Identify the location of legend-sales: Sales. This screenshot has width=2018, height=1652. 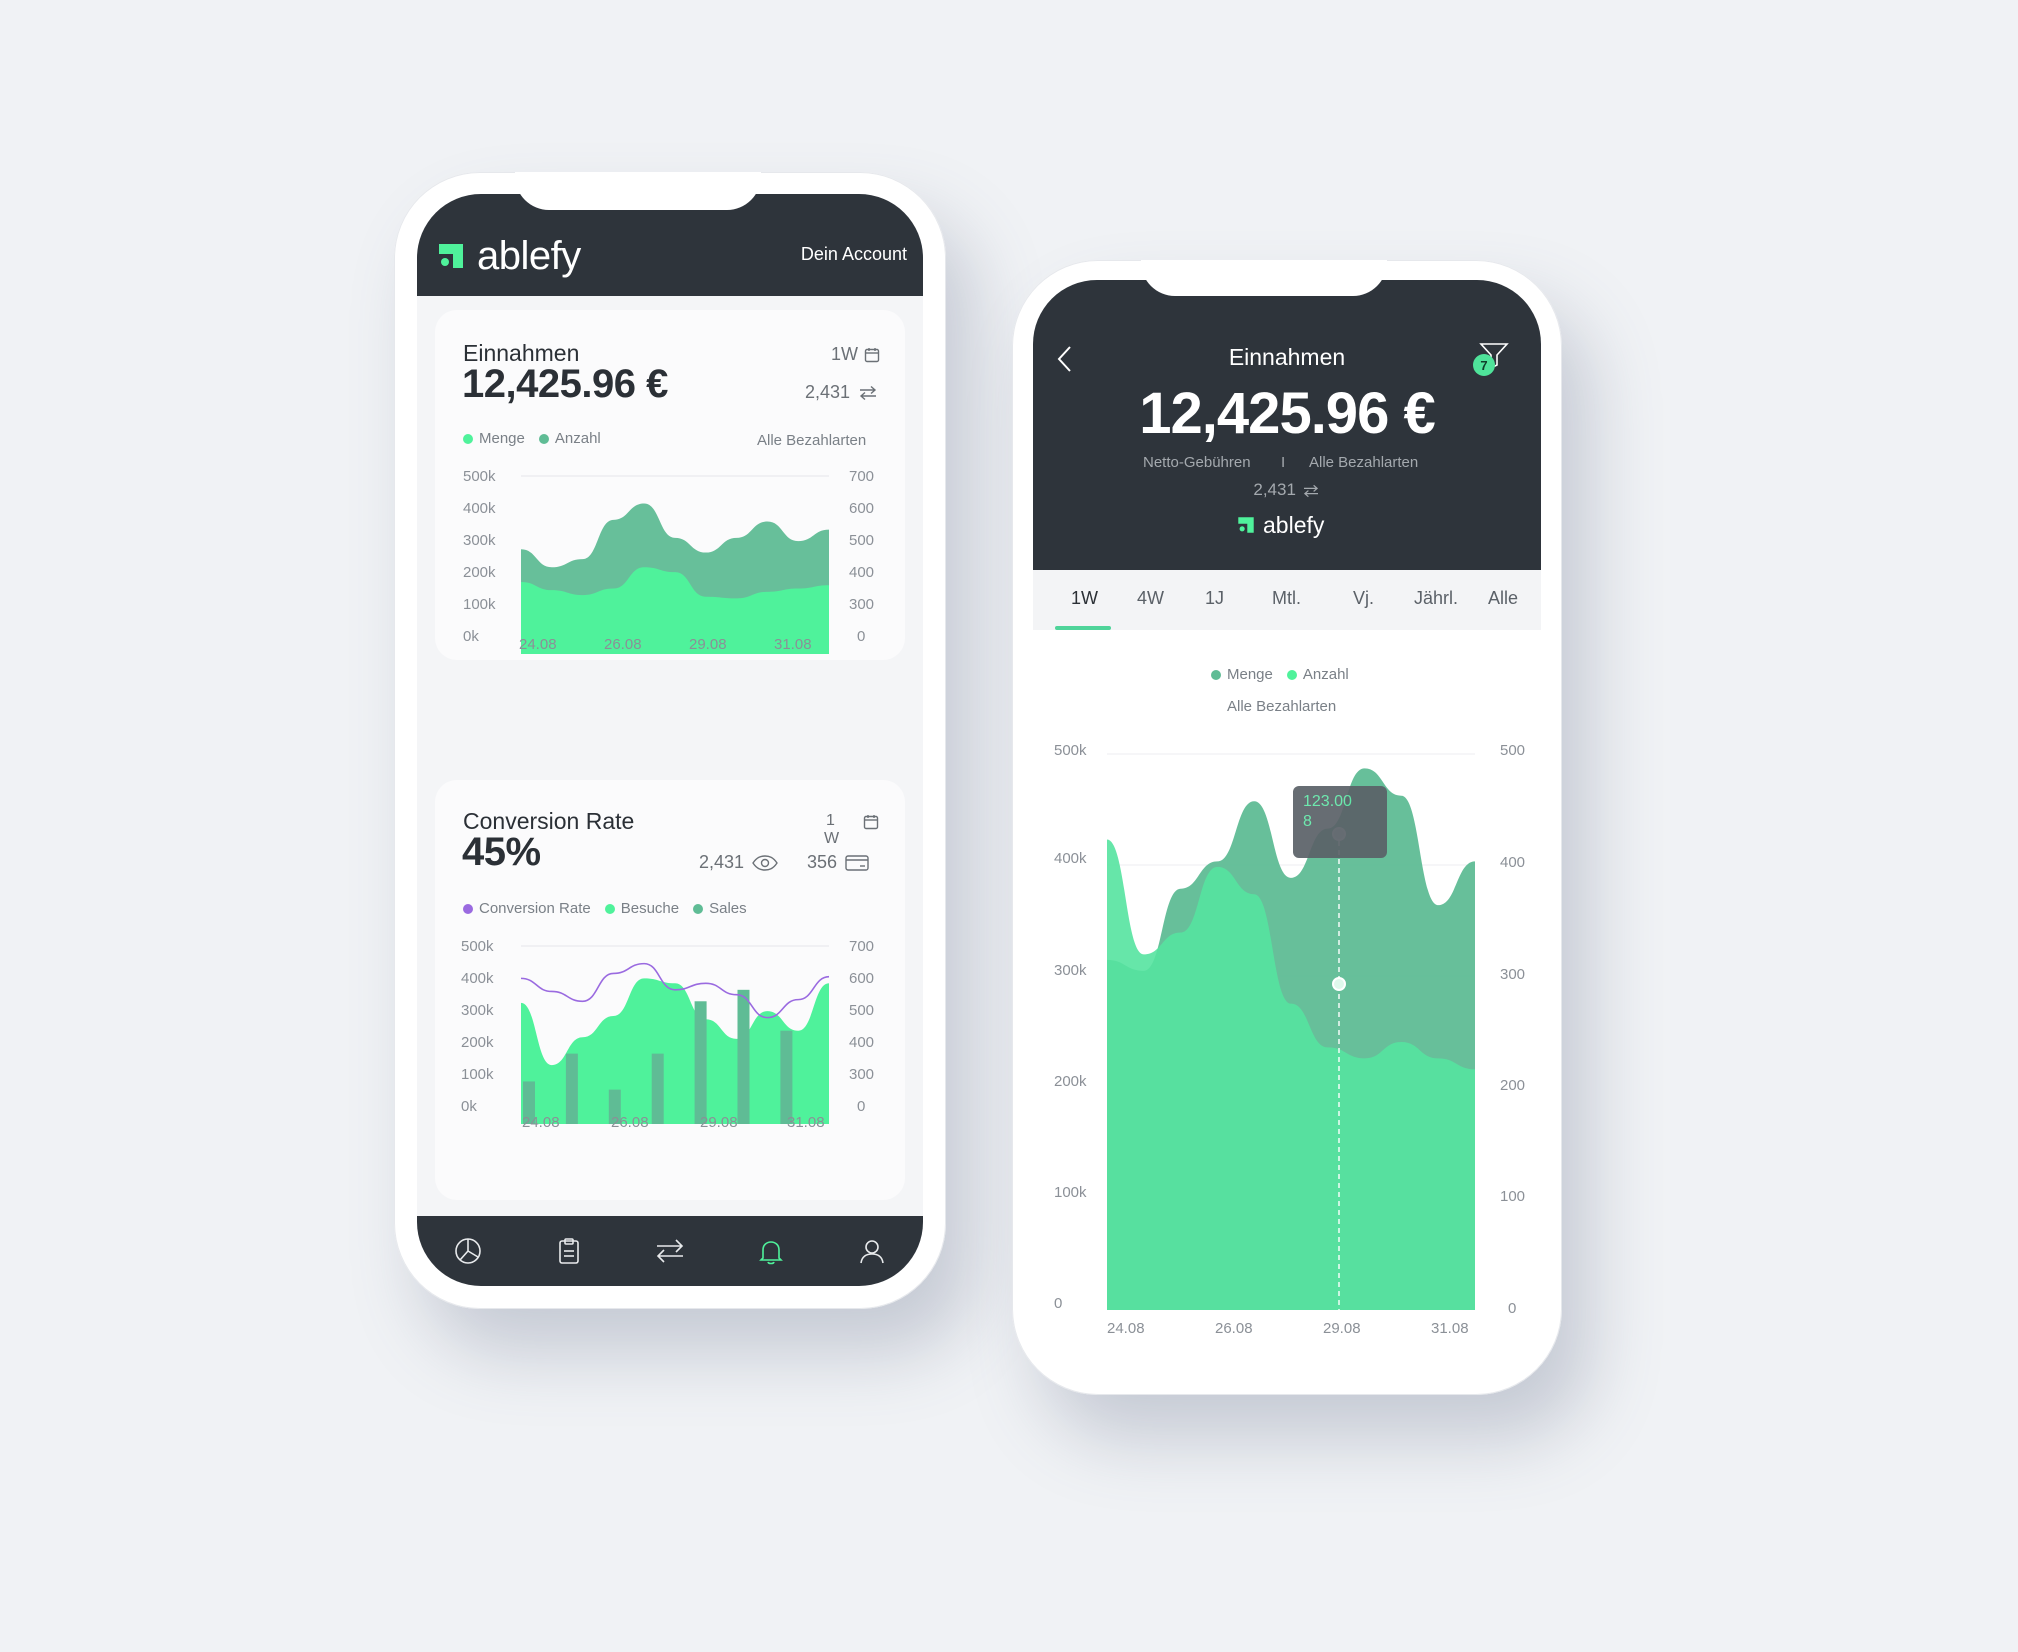
(720, 908).